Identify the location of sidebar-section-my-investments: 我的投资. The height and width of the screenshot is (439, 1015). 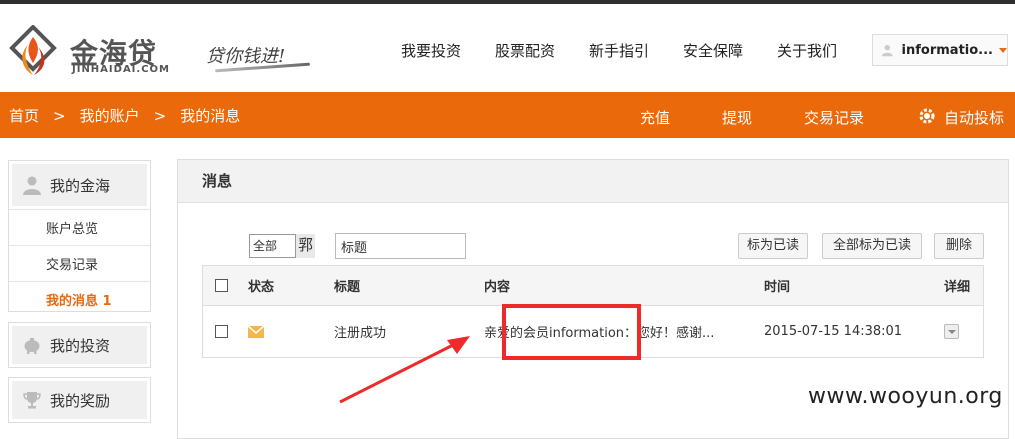
(79, 345).